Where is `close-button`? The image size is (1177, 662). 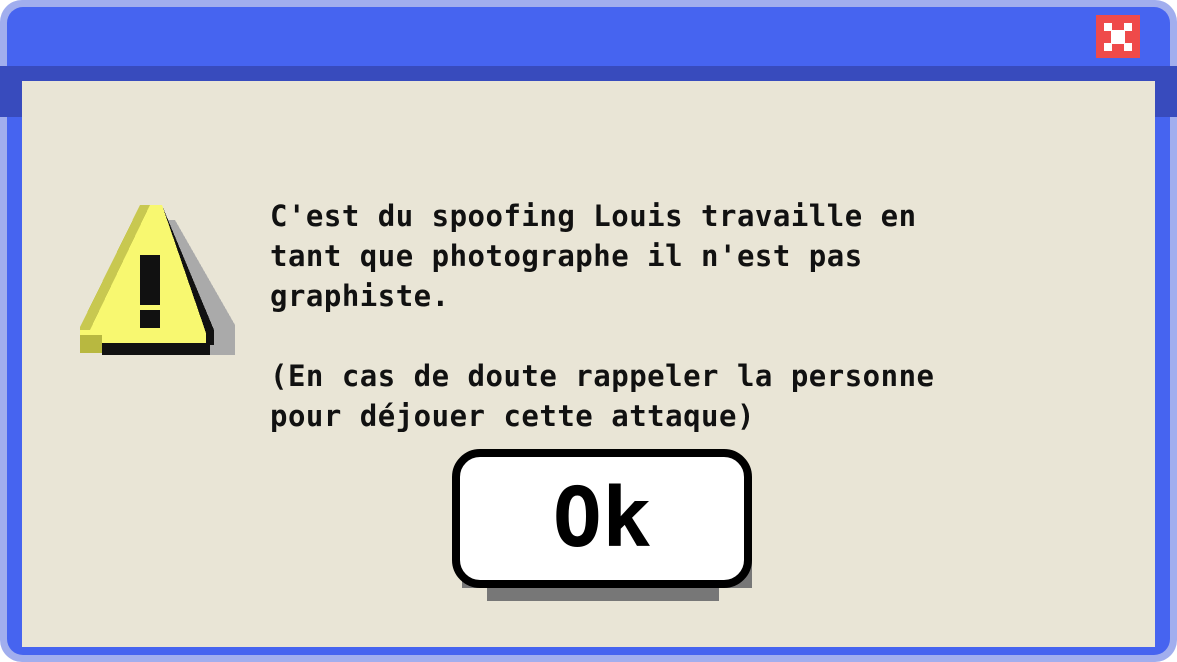 close-button is located at coordinates (1118, 36).